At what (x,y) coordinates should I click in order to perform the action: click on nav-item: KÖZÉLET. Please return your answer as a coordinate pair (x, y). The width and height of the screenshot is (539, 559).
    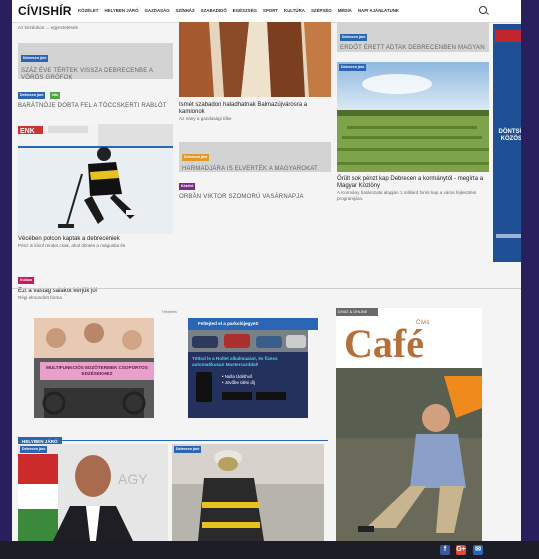
    Looking at the image, I should click on (88, 10).